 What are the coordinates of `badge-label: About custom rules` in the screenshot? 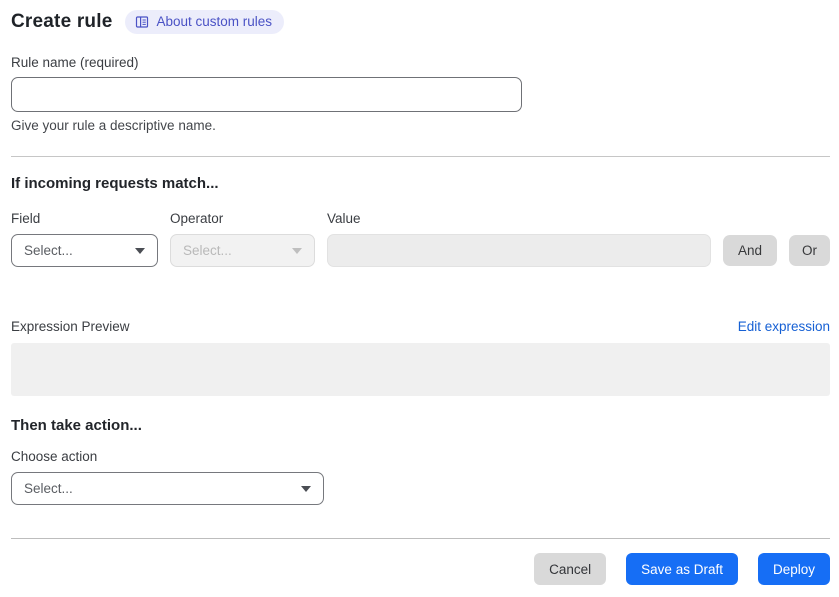 It's located at (214, 21).